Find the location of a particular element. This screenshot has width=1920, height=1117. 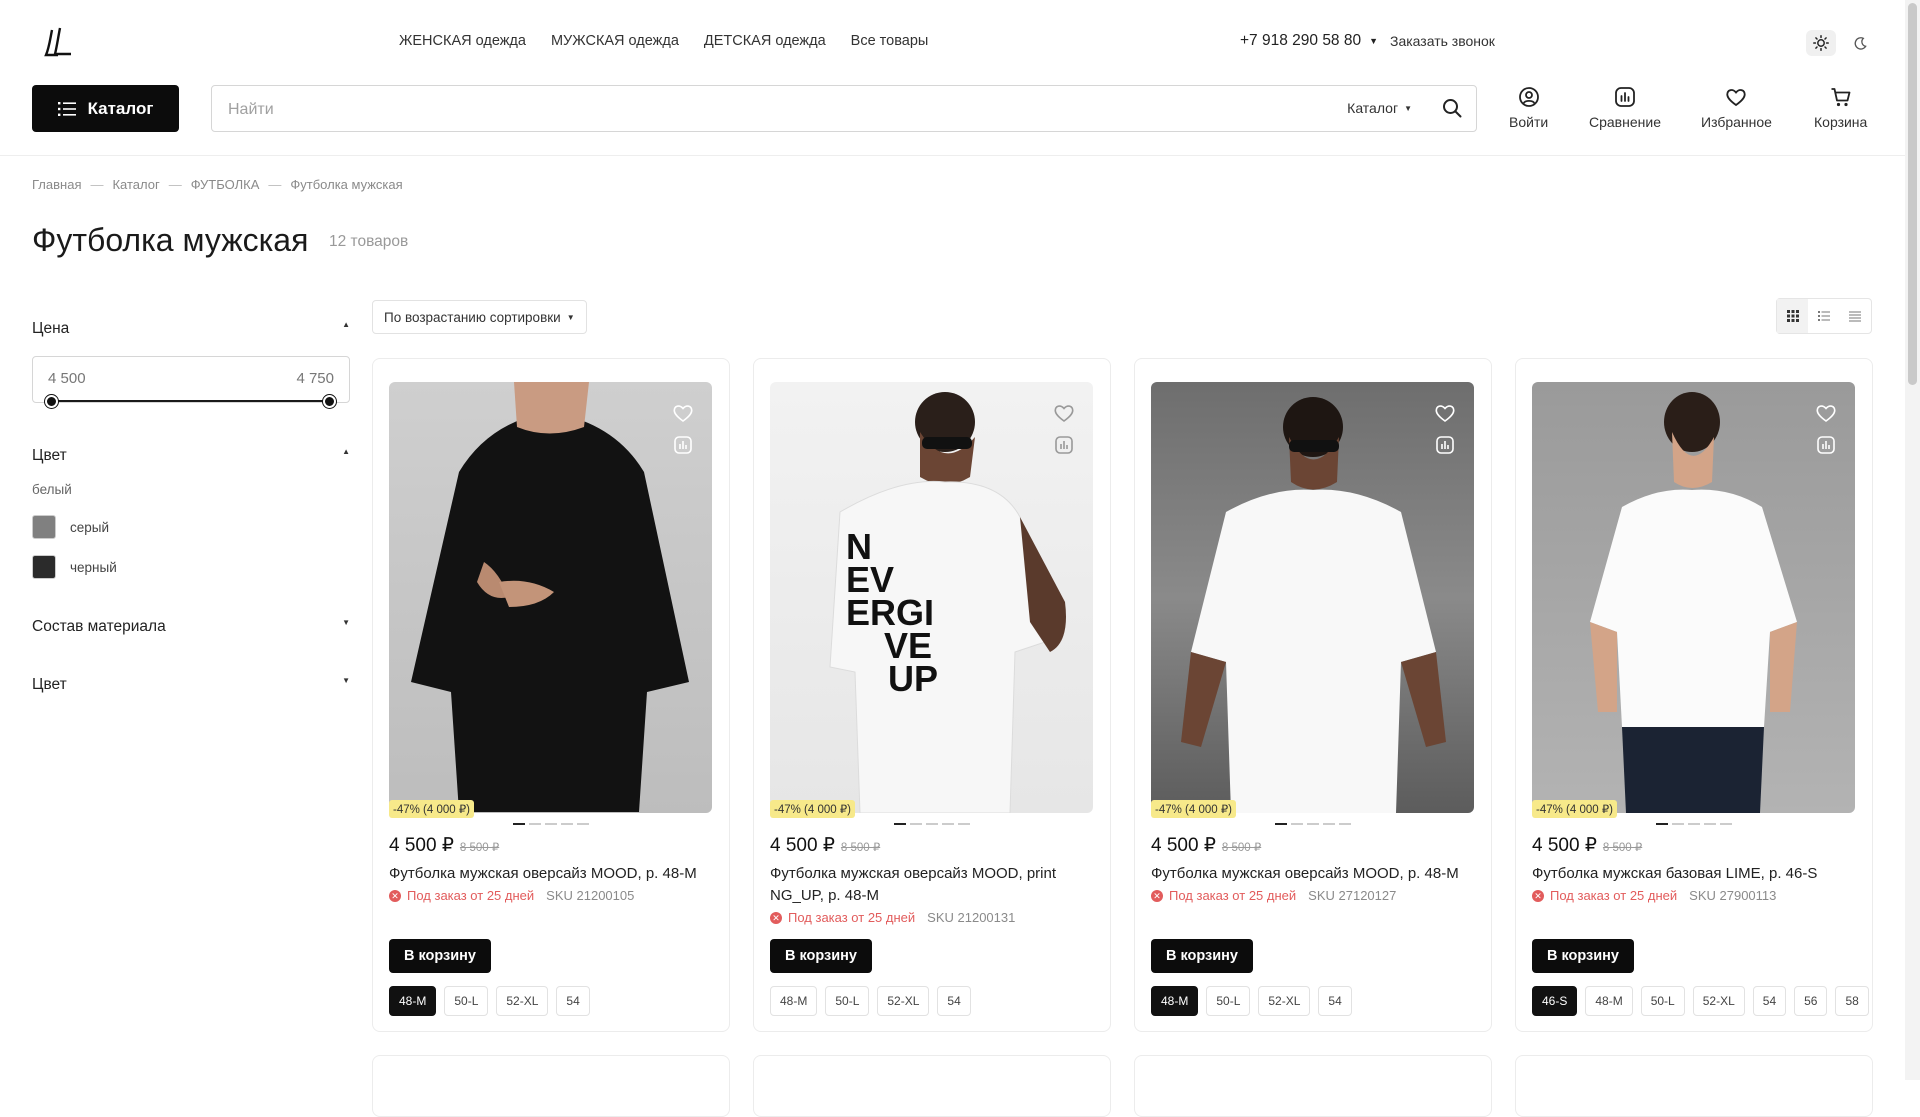

color-option-black: черный is located at coordinates (74, 567).